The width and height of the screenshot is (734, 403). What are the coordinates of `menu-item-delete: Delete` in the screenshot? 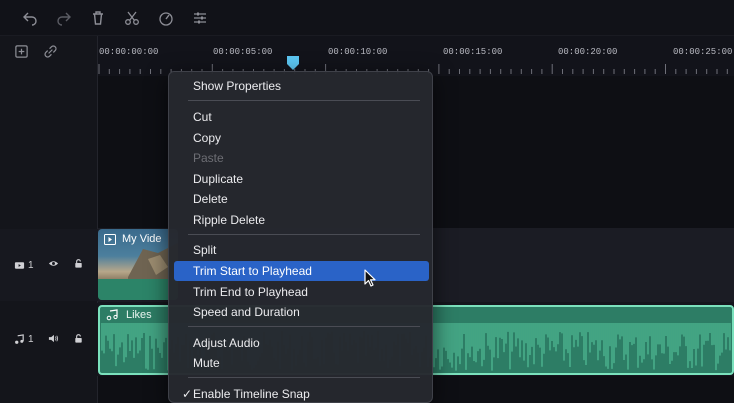 It's located at (301, 199).